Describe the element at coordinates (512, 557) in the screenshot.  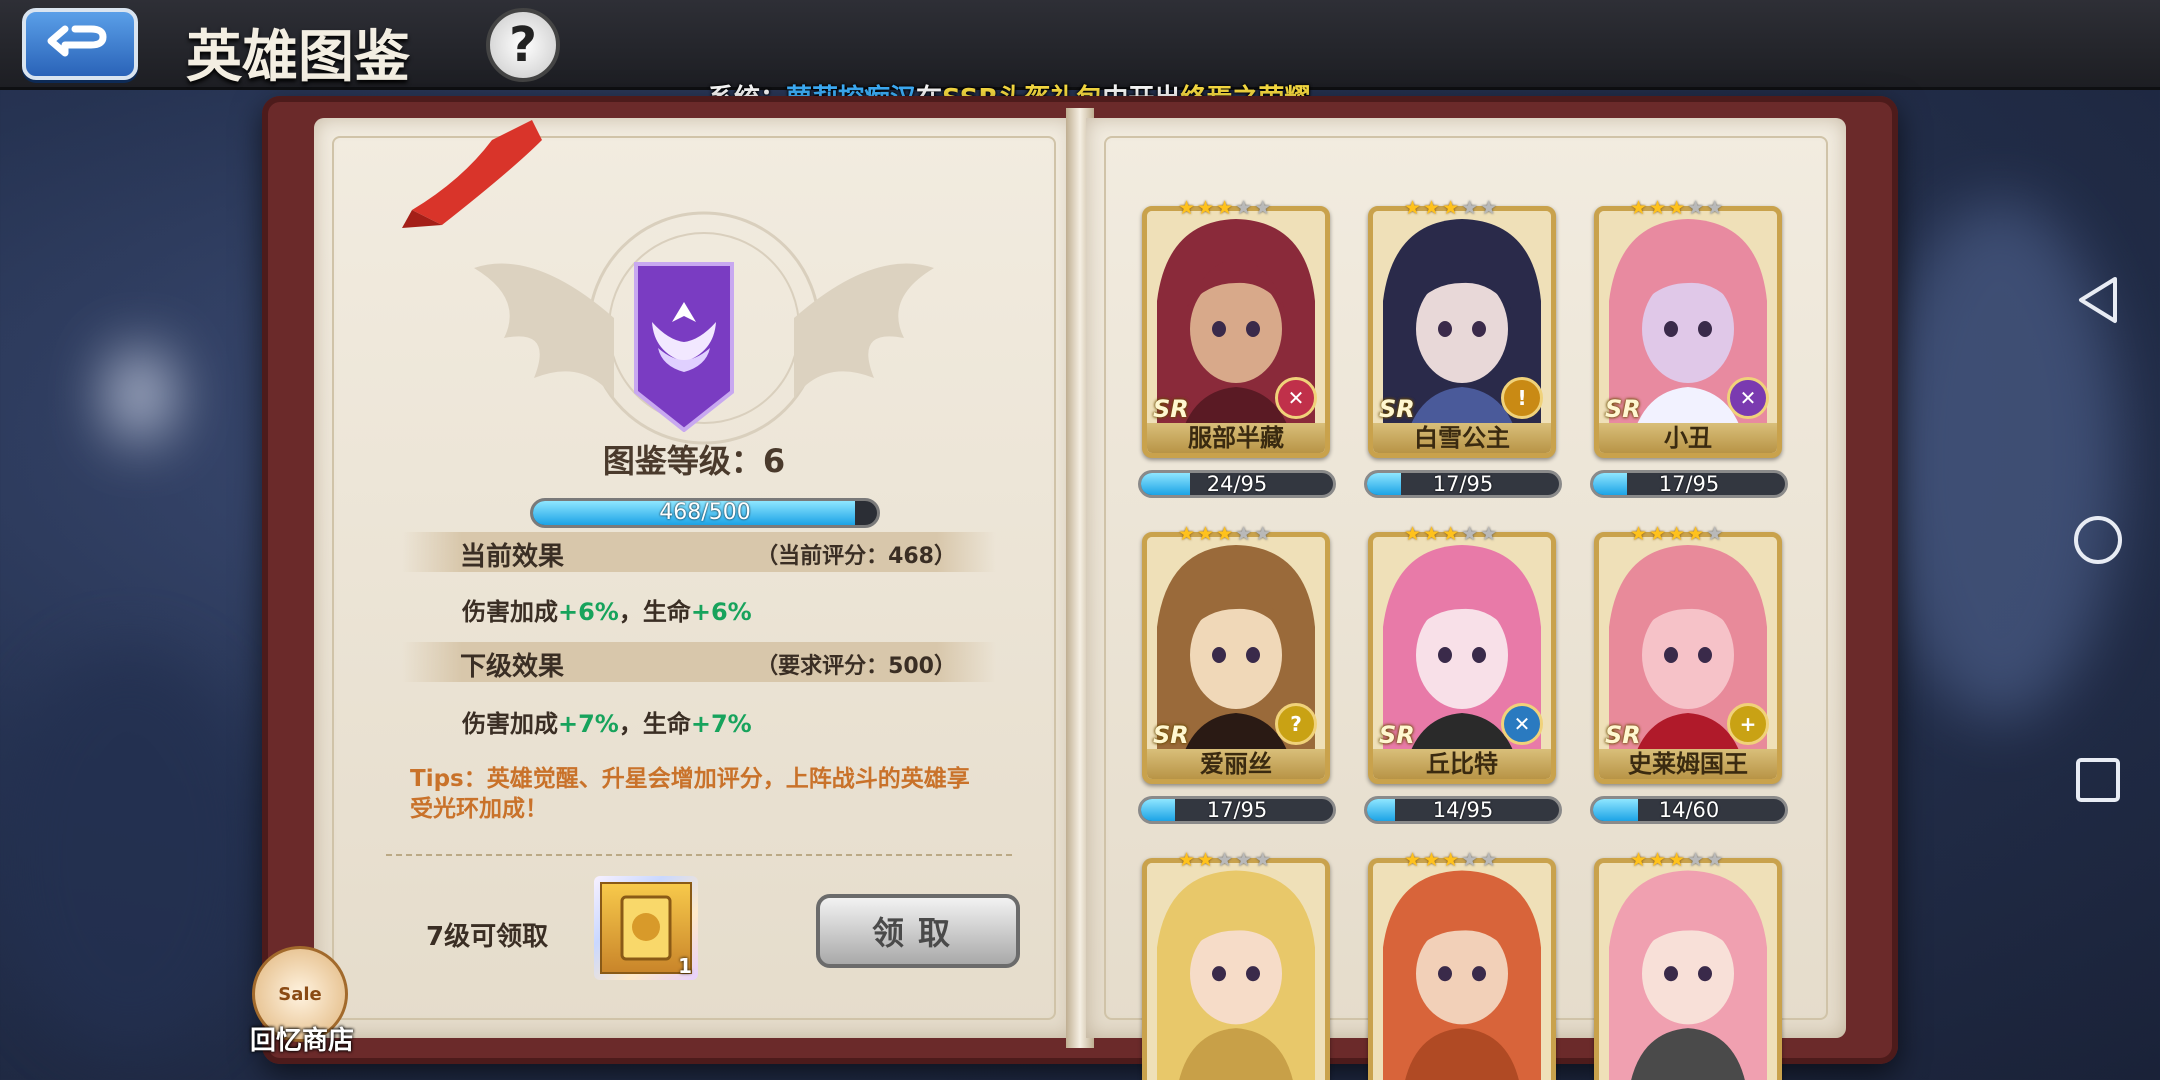
I see `current-effect-title: 当前效果` at that location.